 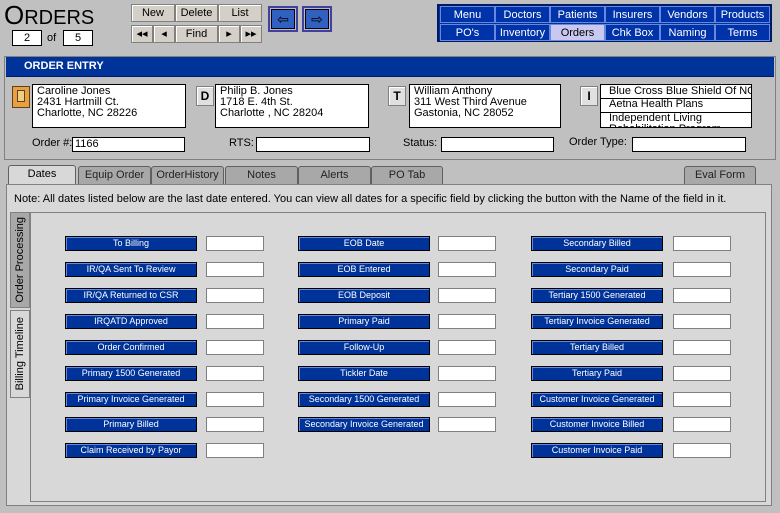 What do you see at coordinates (687, 32) in the screenshot?
I see `menu-item-naming: Naming` at bounding box center [687, 32].